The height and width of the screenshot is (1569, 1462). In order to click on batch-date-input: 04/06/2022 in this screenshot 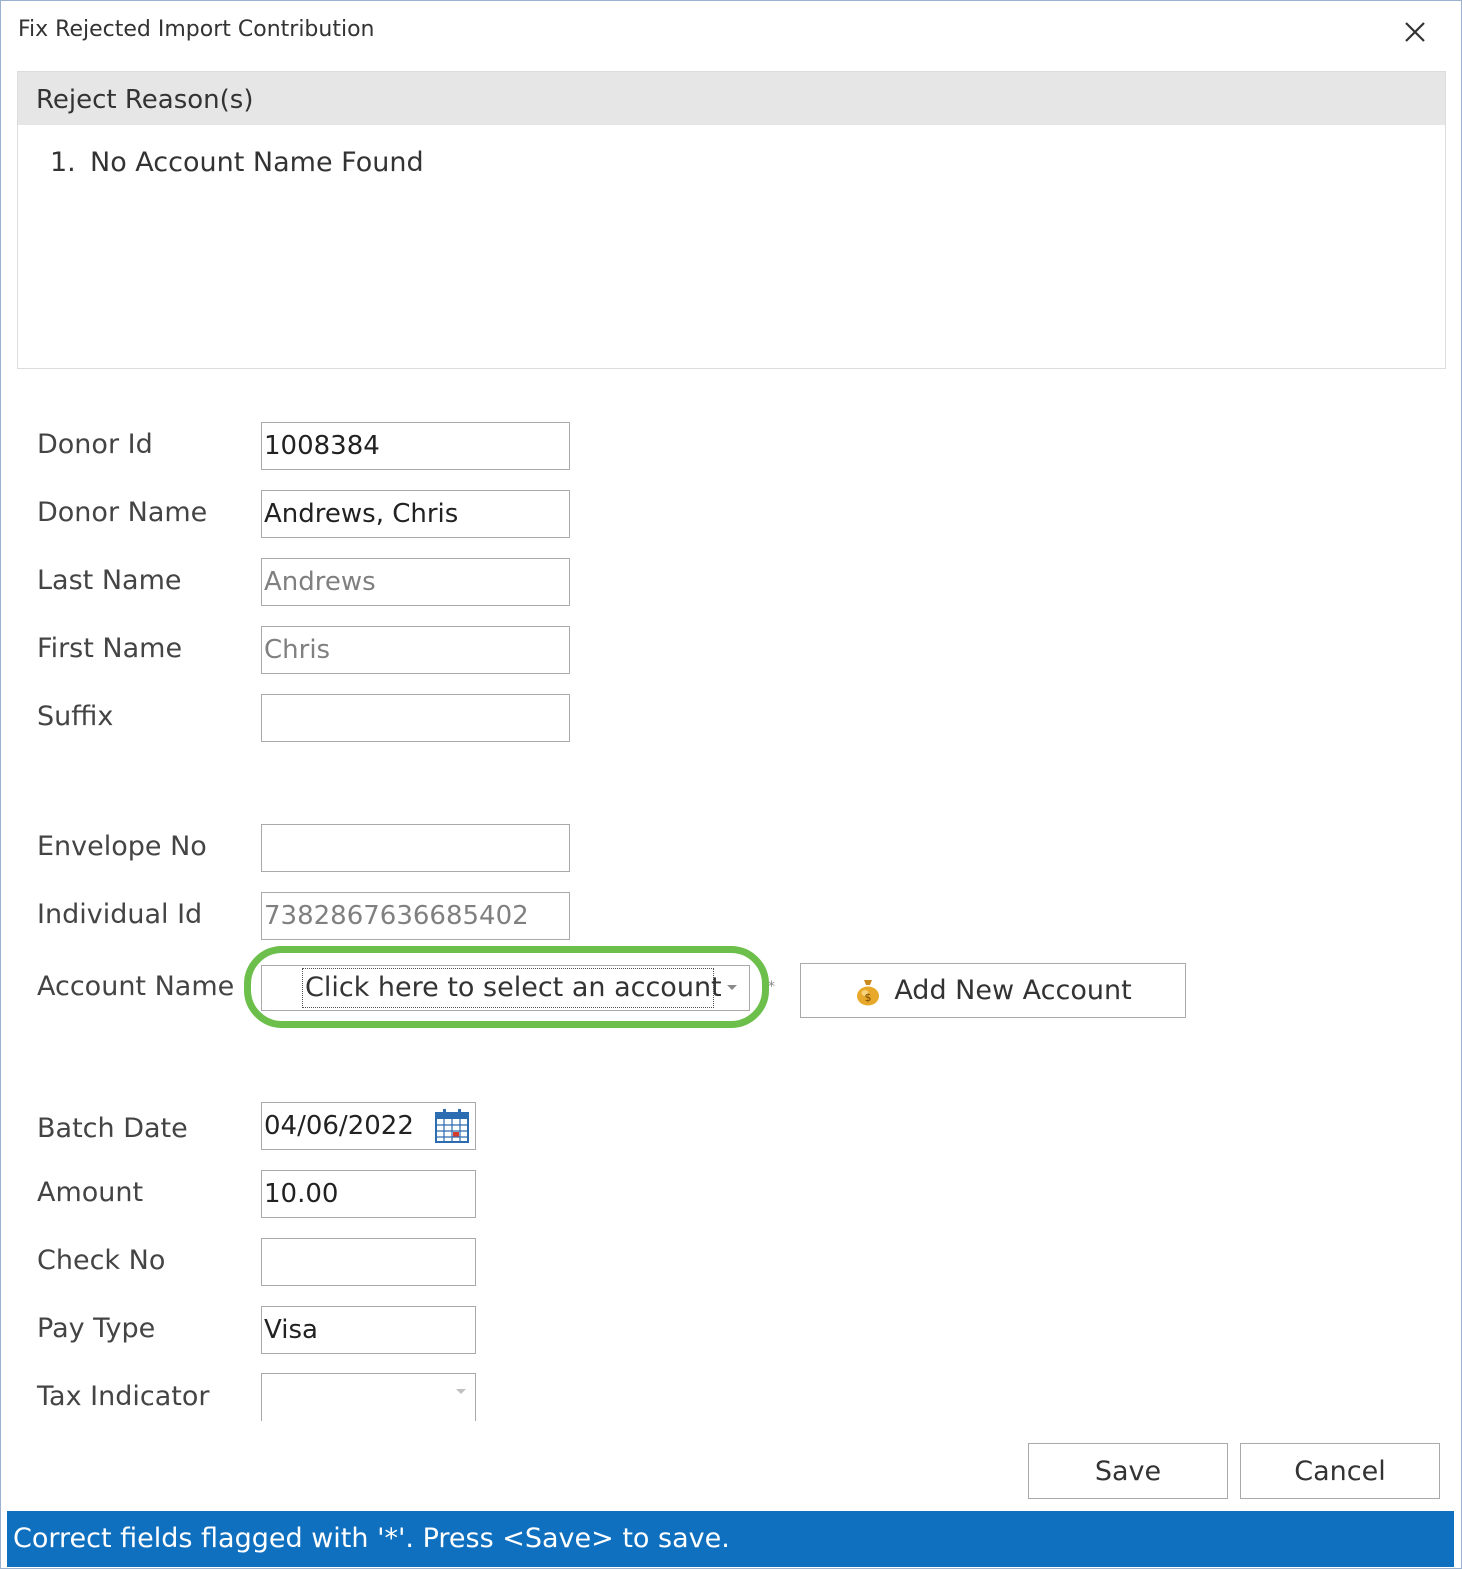, I will do `click(368, 1126)`.